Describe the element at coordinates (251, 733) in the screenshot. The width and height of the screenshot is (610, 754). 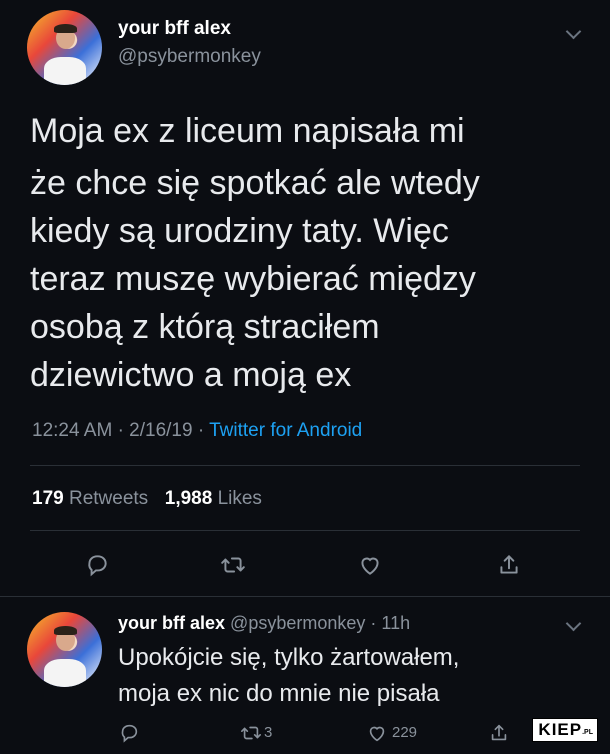
I see `reply-retweet-icon` at that location.